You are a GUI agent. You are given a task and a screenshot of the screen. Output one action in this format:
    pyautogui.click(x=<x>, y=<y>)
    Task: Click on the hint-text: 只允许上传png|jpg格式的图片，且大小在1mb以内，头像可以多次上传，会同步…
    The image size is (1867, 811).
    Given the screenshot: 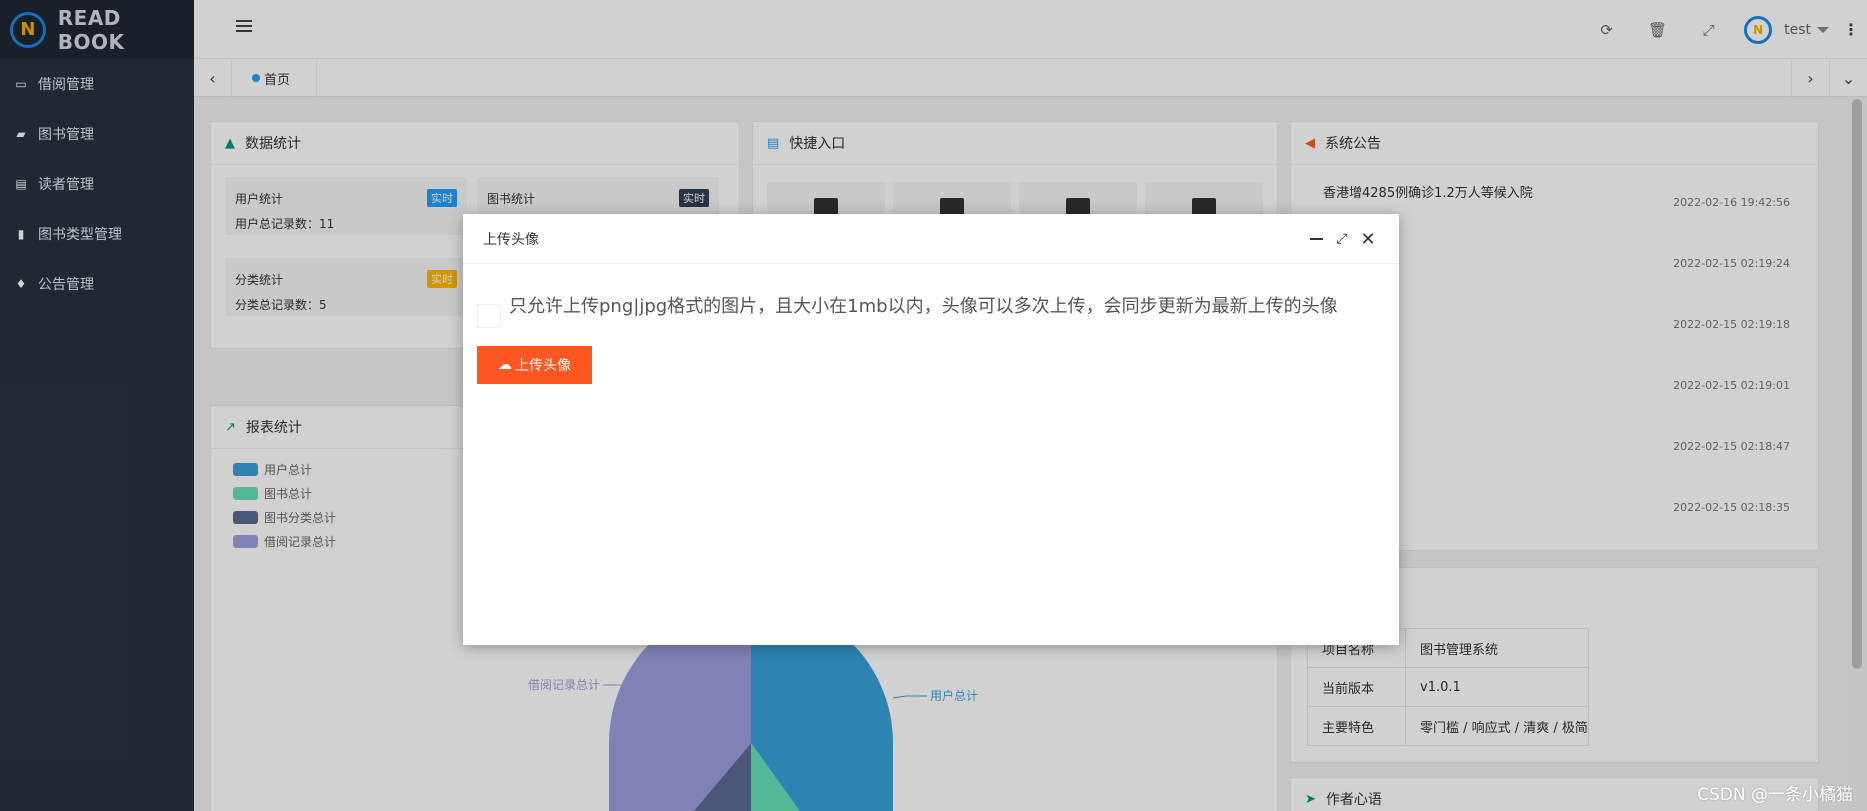 What is the action you would take?
    pyautogui.click(x=923, y=306)
    